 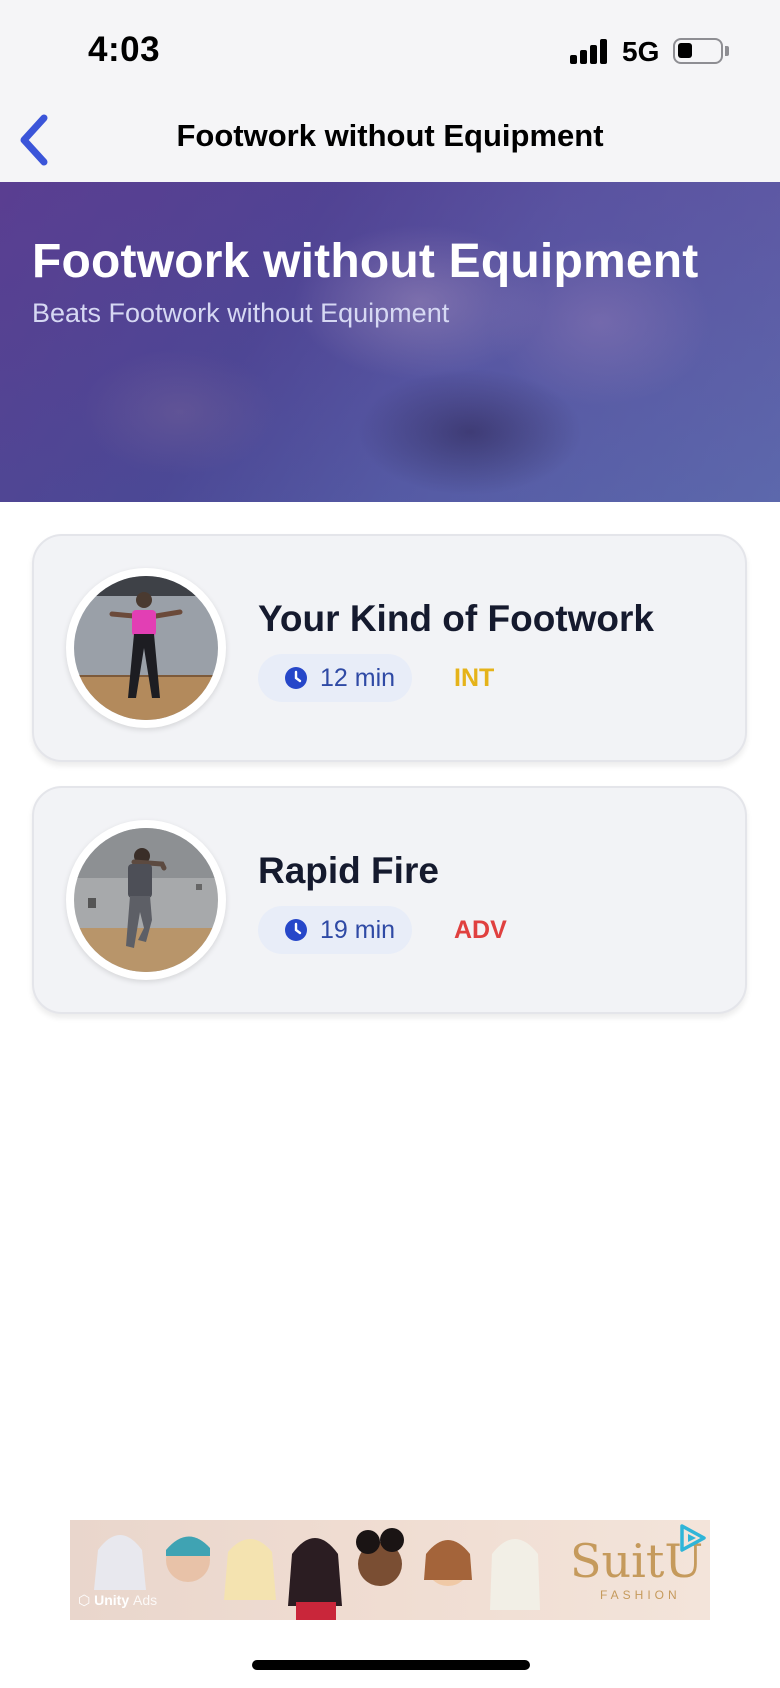 What do you see at coordinates (389, 900) in the screenshot?
I see `workout-card: Rapid Fire 19 min ADV` at bounding box center [389, 900].